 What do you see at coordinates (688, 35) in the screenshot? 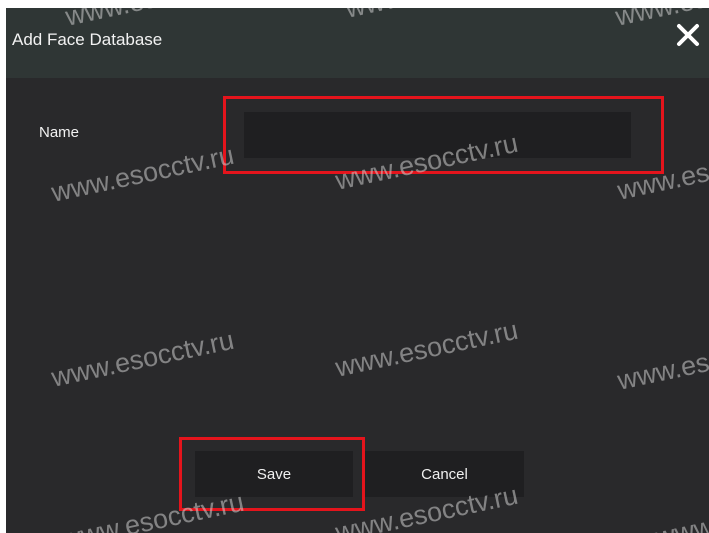
I see `close-icon` at bounding box center [688, 35].